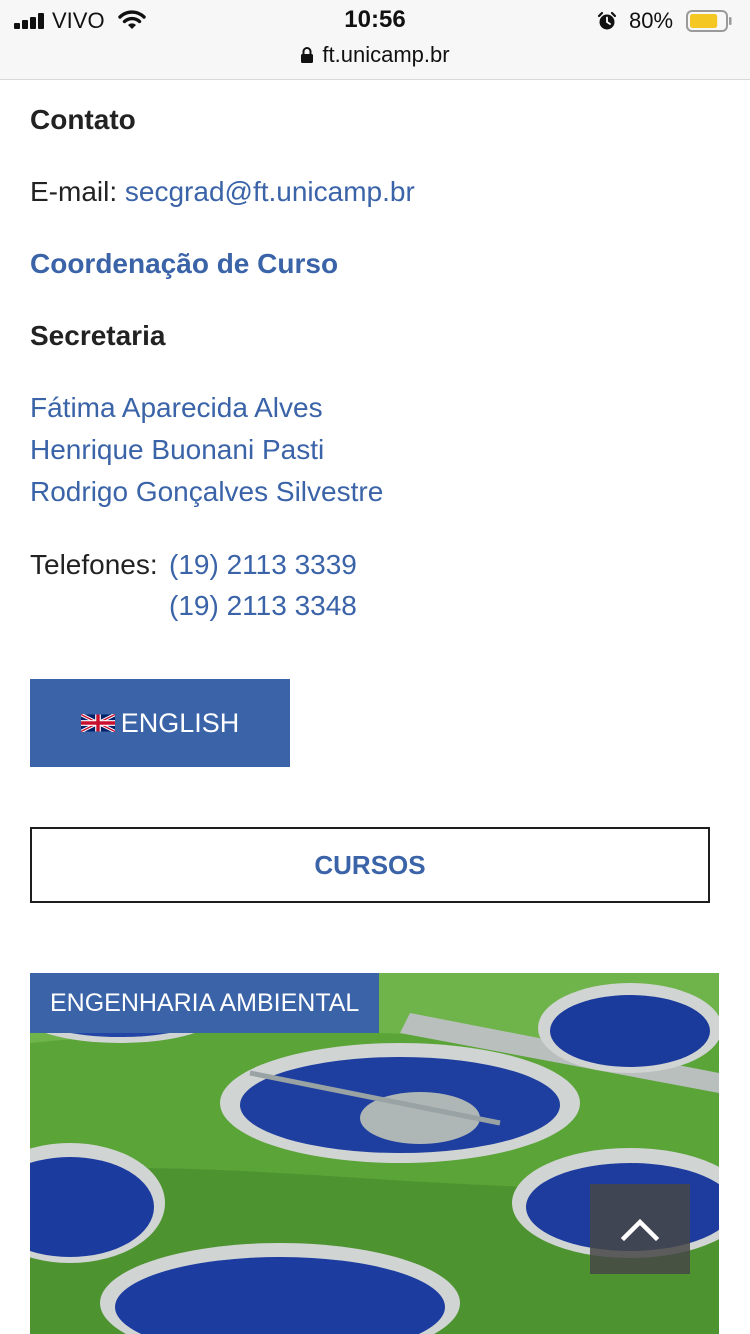 This screenshot has width=750, height=1334. I want to click on staff-link: Henrique Buonani Pasti, so click(177, 450).